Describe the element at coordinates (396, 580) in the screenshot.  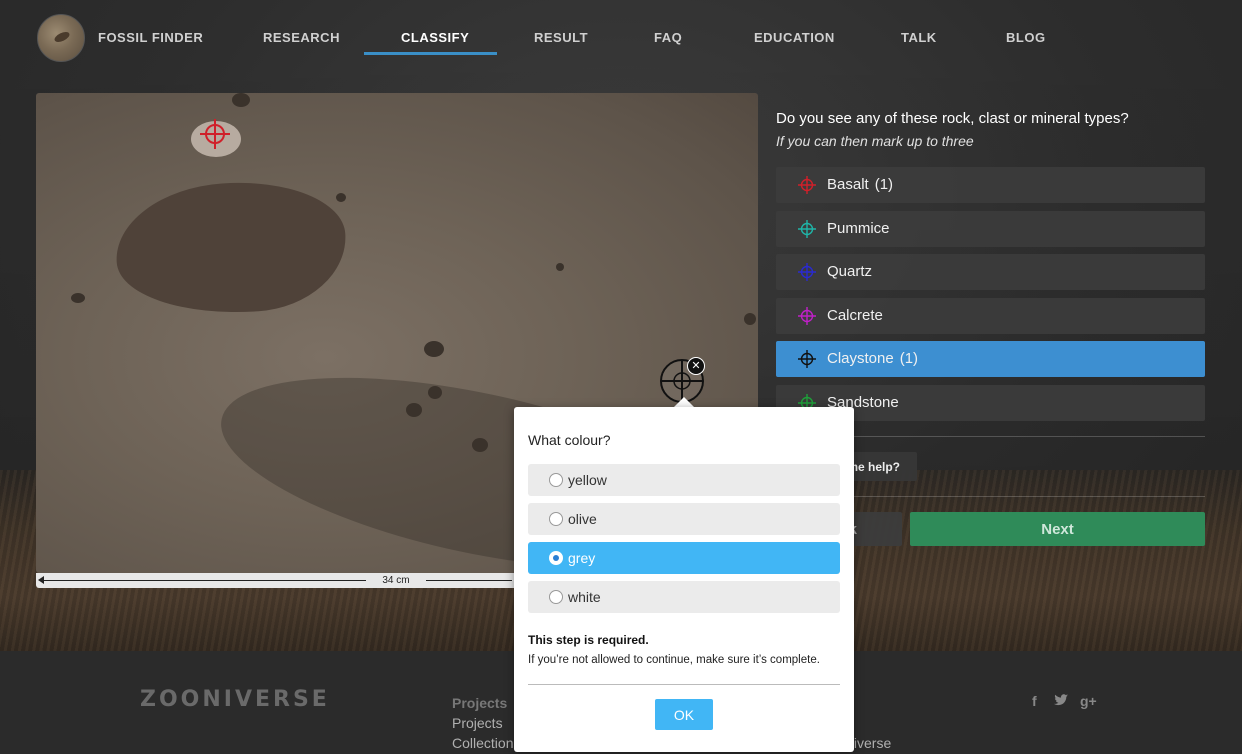
I see `scale-label: 34 cm` at that location.